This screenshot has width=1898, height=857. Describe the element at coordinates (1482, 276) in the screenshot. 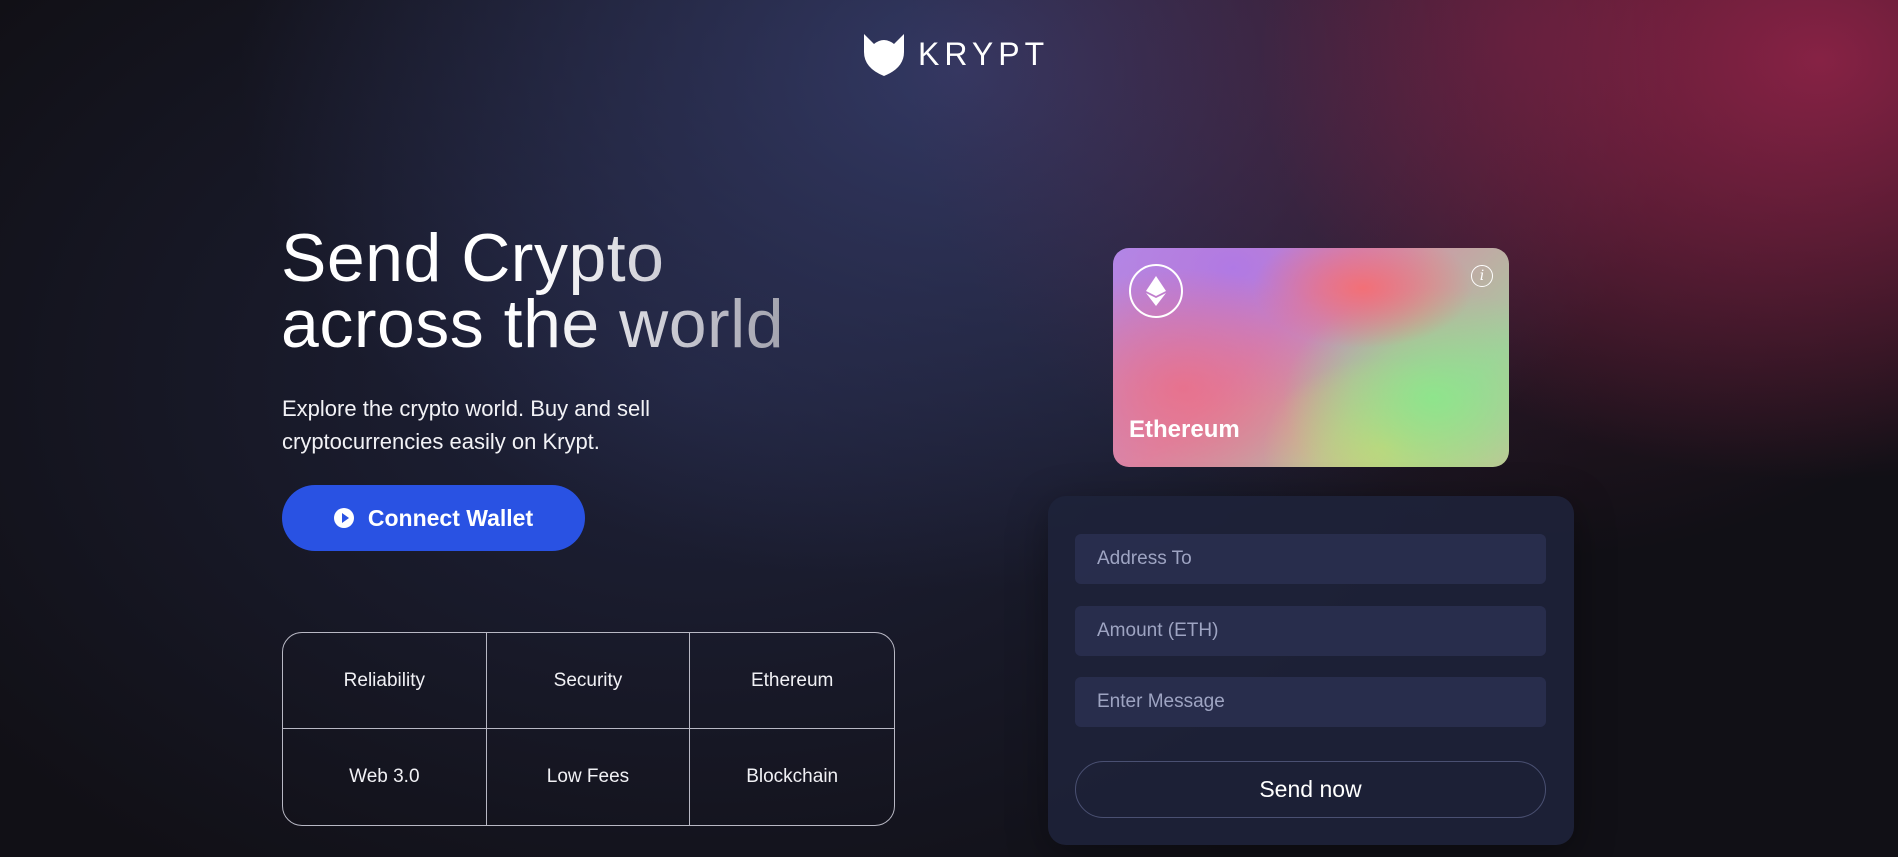

I see `info-icon: i` at that location.